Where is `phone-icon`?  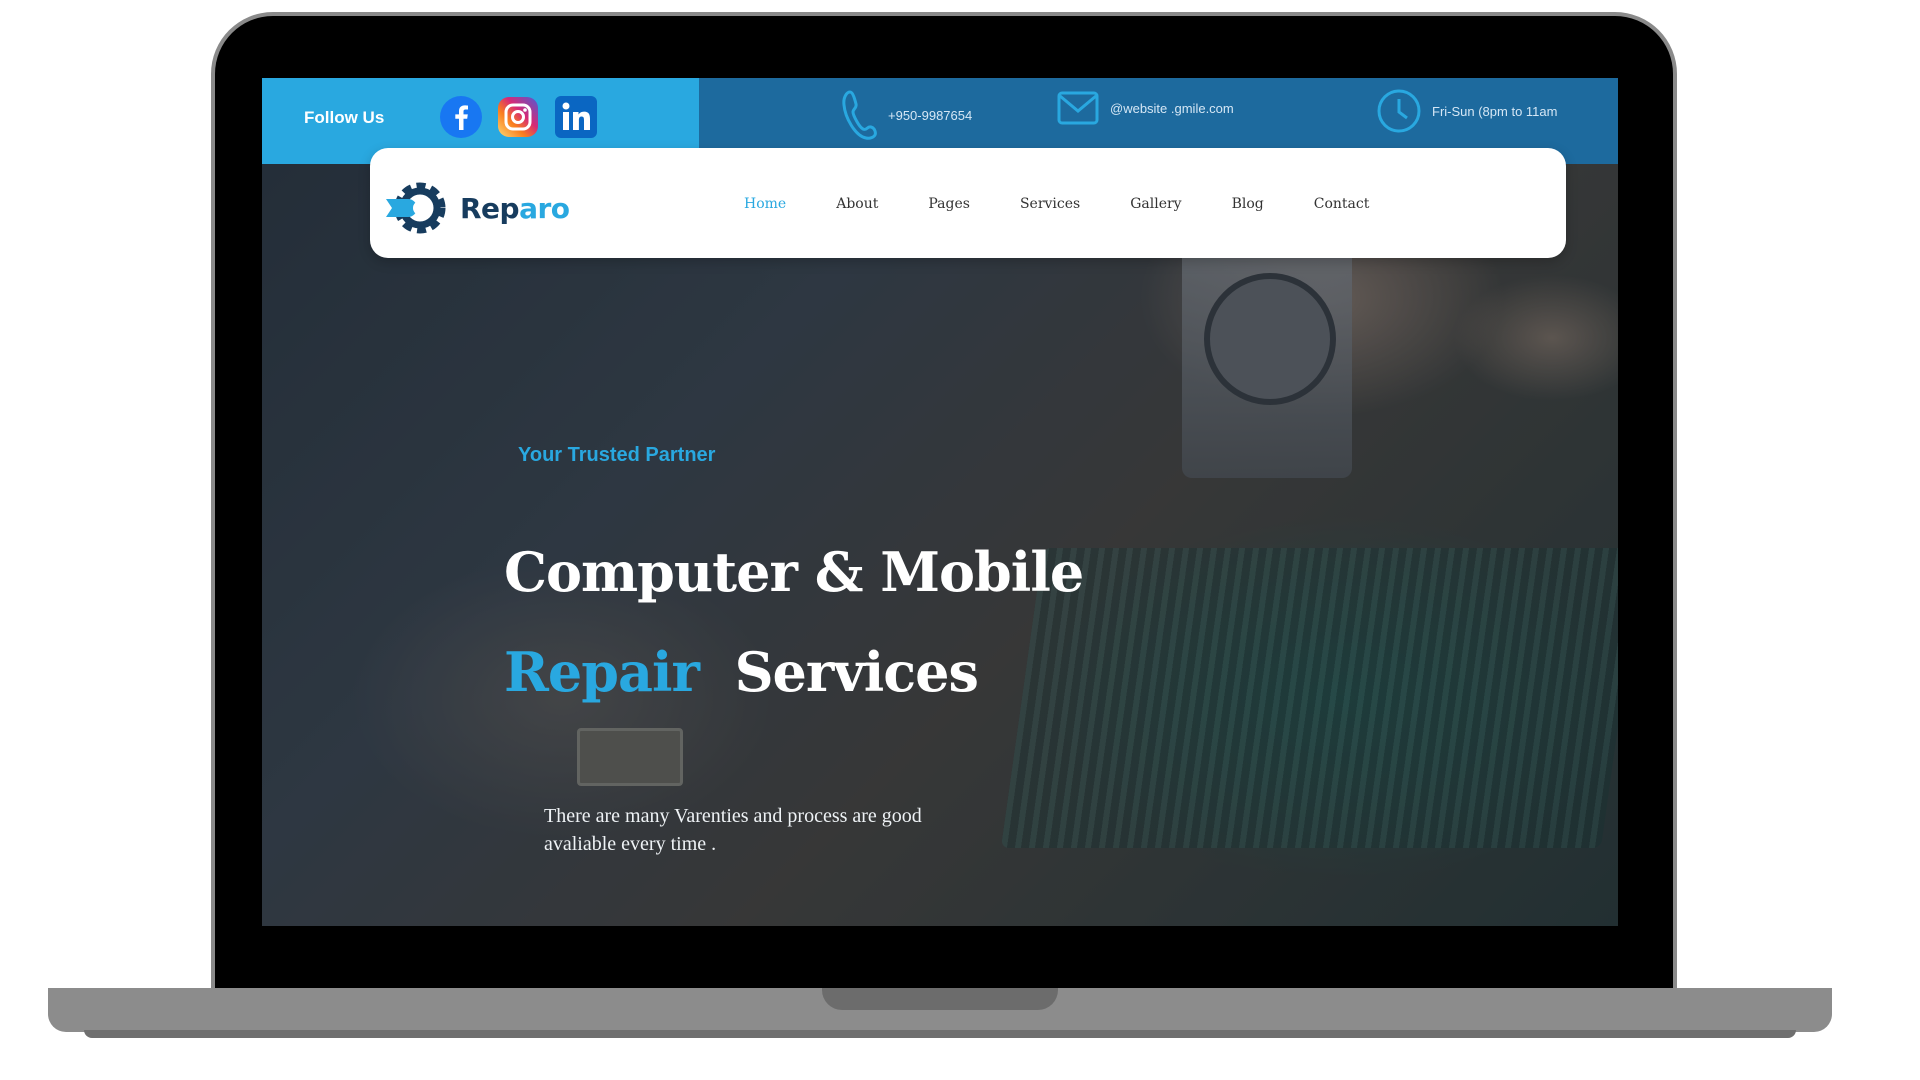
phone-icon is located at coordinates (859, 115).